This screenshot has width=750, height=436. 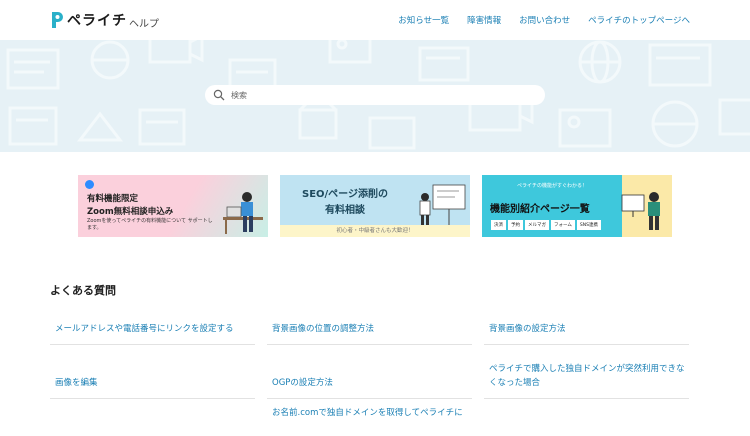 I want to click on person-with-monitor-illustration, so click(x=640, y=211).